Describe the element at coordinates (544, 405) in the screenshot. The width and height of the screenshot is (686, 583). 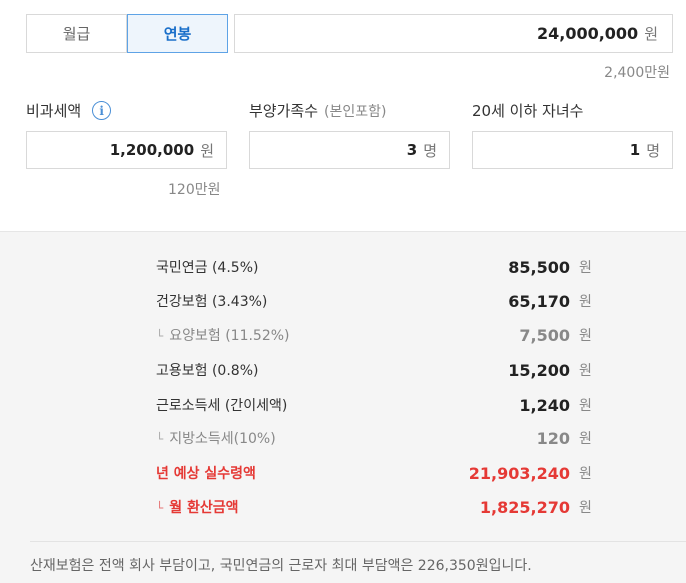
I see `result-value: 1,240` at that location.